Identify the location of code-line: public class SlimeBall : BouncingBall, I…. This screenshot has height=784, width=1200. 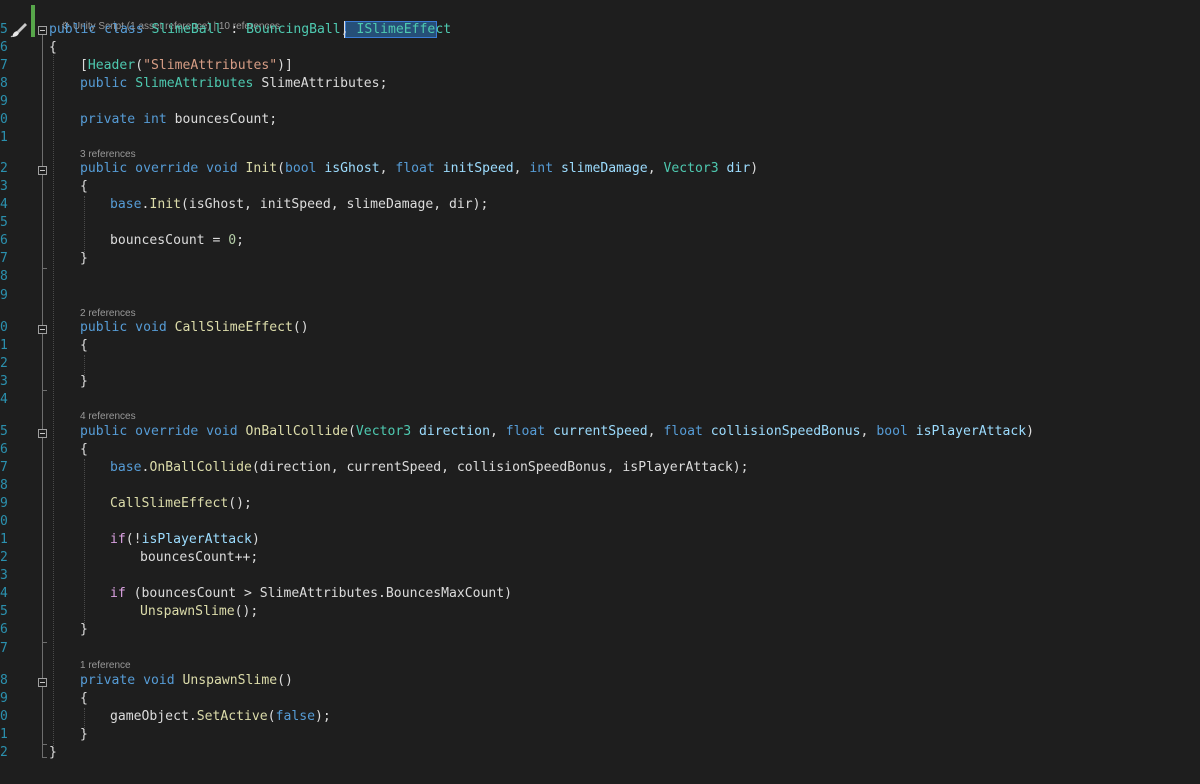
(250, 30).